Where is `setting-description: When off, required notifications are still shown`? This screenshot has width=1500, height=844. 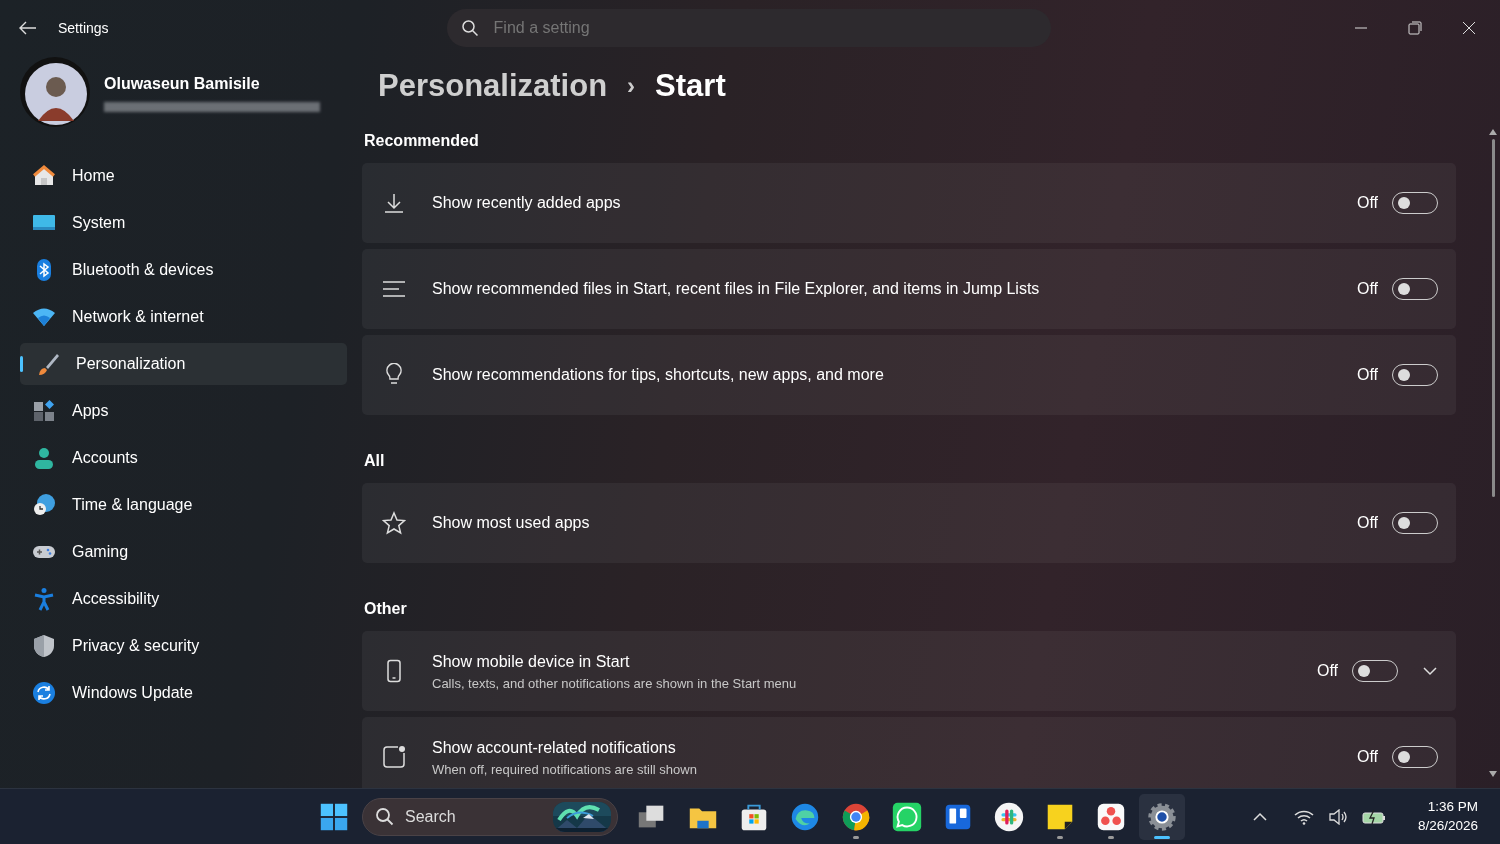
setting-description: When off, required notifications are still shown is located at coordinates (565, 769).